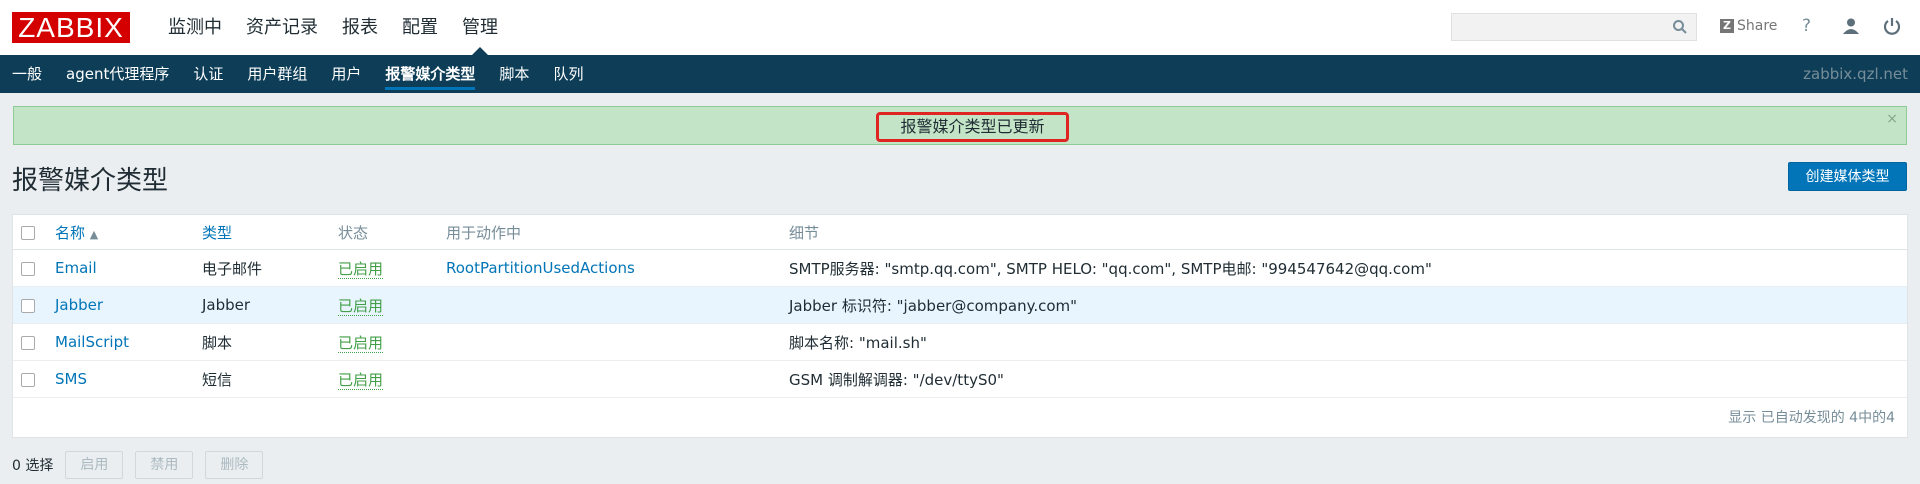 The height and width of the screenshot is (484, 1920). Describe the element at coordinates (164, 465) in the screenshot. I see `disable-button: 禁用` at that location.